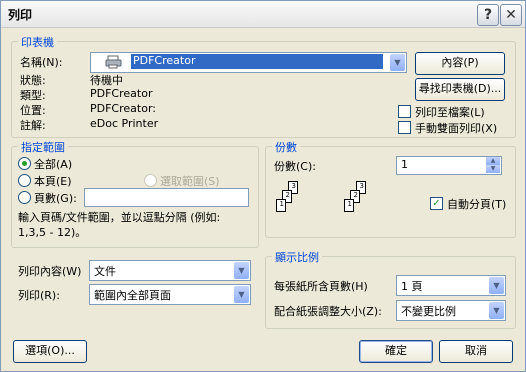 The width and height of the screenshot is (526, 372). Describe the element at coordinates (33, 125) in the screenshot. I see `comment-label: 註解:` at that location.